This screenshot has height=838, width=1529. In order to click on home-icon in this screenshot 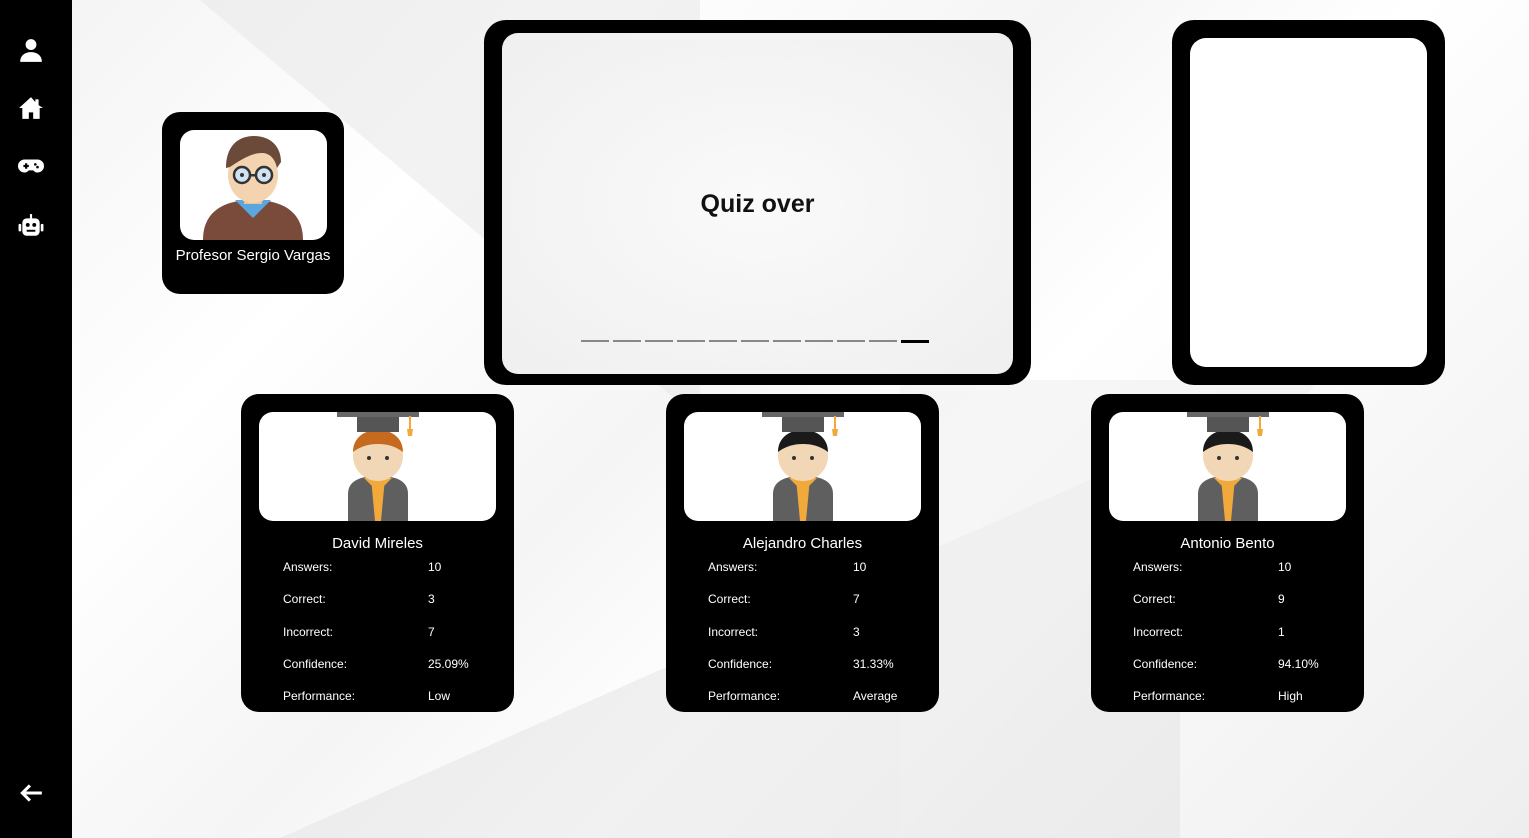, I will do `click(31, 108)`.